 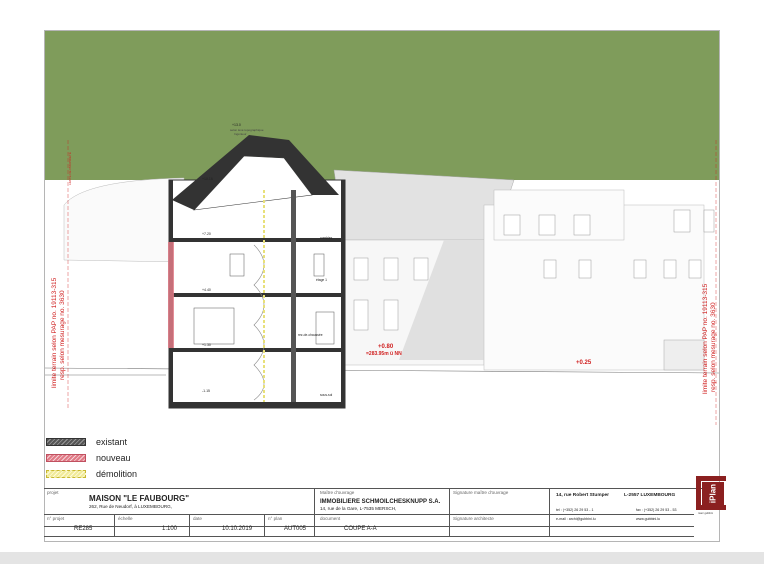 What do you see at coordinates (146, 458) in the screenshot?
I see `legend-item-nouveau: nouveau` at bounding box center [146, 458].